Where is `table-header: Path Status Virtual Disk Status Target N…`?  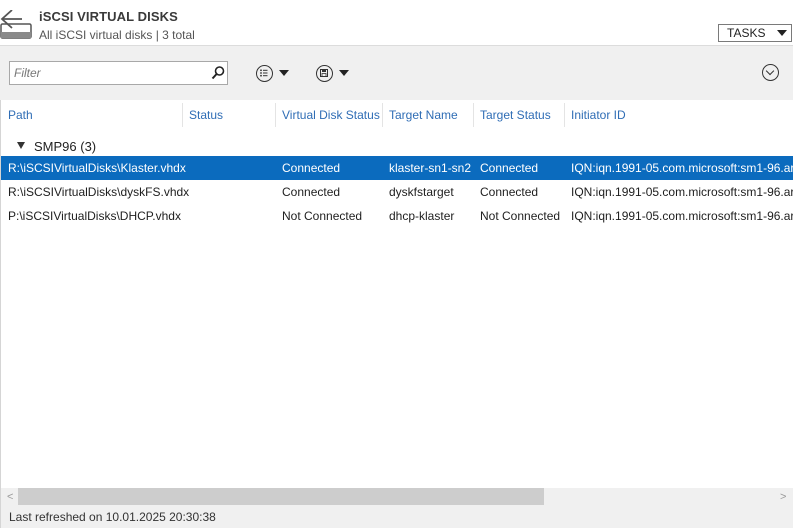 table-header: Path Status Virtual Disk Status Target N… is located at coordinates (397, 115).